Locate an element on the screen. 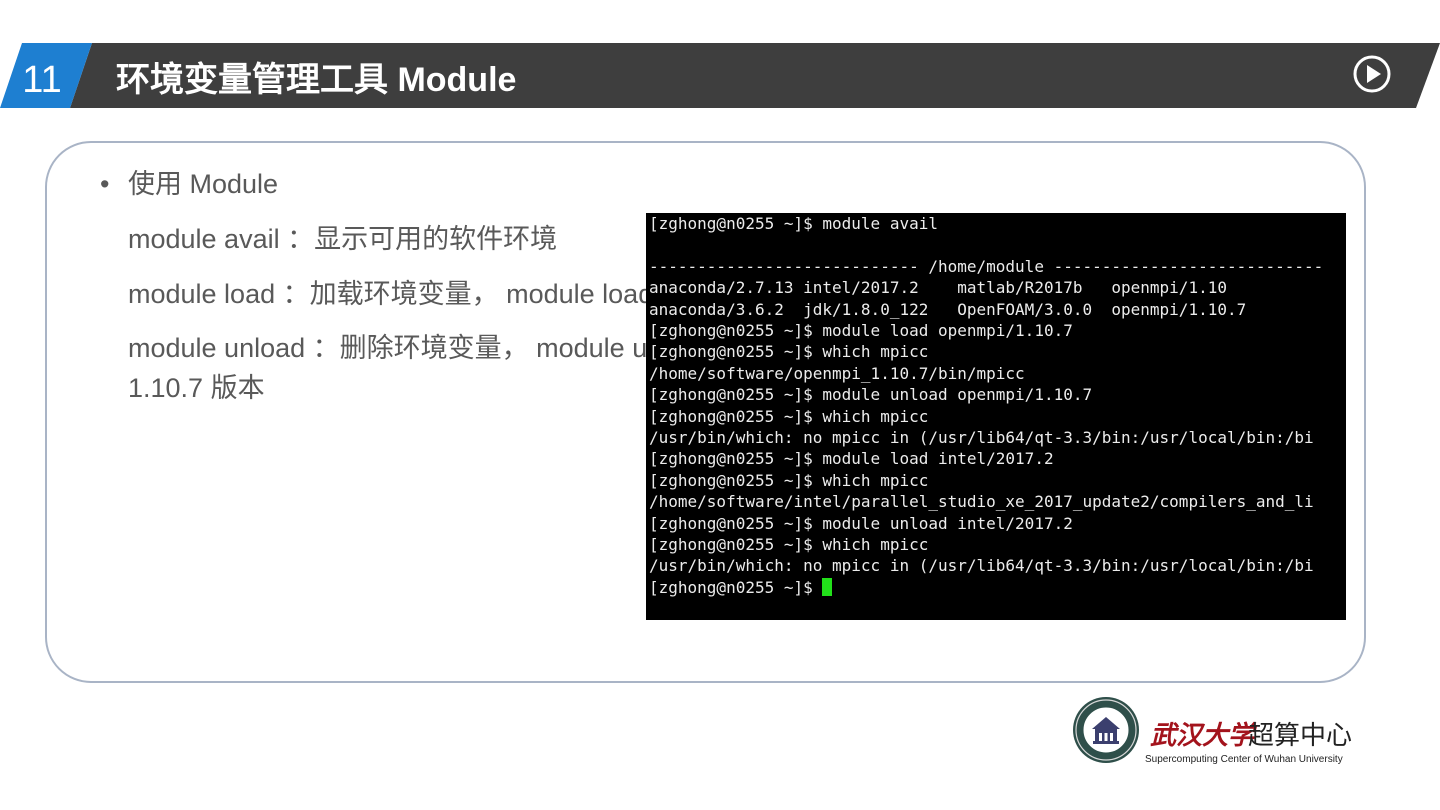  university-name-calligraphy: 武汉大学 is located at coordinates (1202, 736).